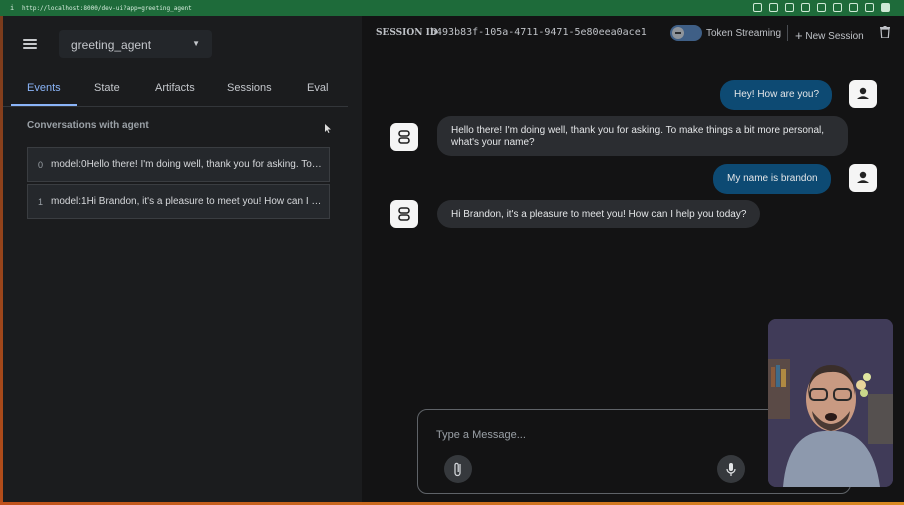 This screenshot has width=904, height=505. Describe the element at coordinates (493, 142) in the screenshot. I see `message-text-line2: what's your name?` at that location.